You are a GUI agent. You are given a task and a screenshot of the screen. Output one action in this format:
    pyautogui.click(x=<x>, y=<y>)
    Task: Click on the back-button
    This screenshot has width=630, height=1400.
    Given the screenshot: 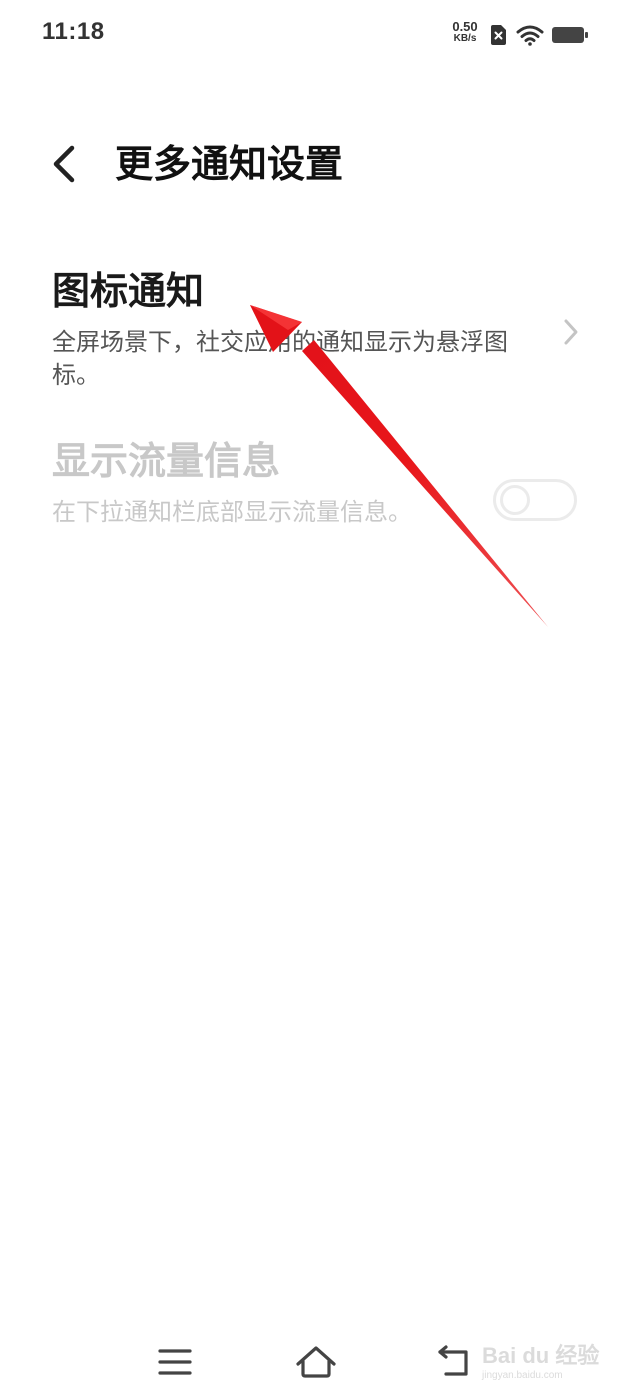 What is the action you would take?
    pyautogui.click(x=66, y=164)
    